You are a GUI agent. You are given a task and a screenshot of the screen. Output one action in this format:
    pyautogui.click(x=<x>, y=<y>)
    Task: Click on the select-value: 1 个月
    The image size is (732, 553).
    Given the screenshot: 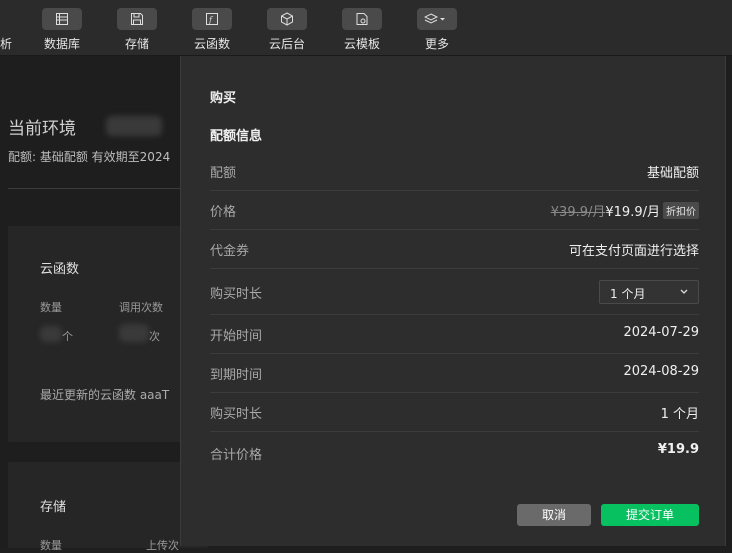 What is the action you would take?
    pyautogui.click(x=628, y=294)
    